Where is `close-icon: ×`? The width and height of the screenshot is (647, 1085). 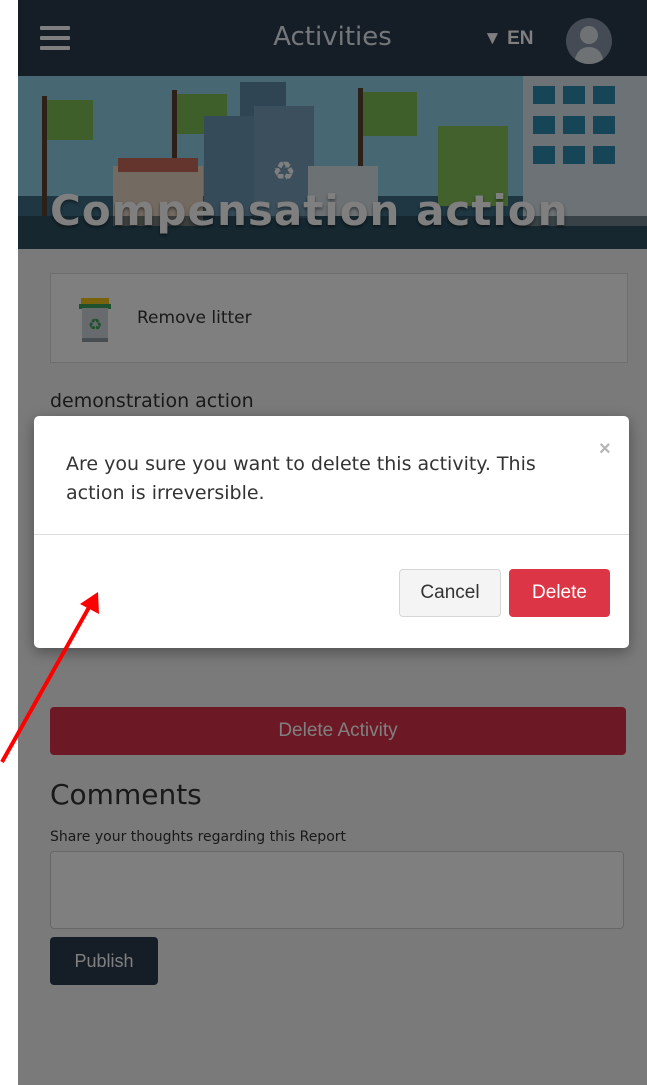
close-icon: × is located at coordinates (605, 449).